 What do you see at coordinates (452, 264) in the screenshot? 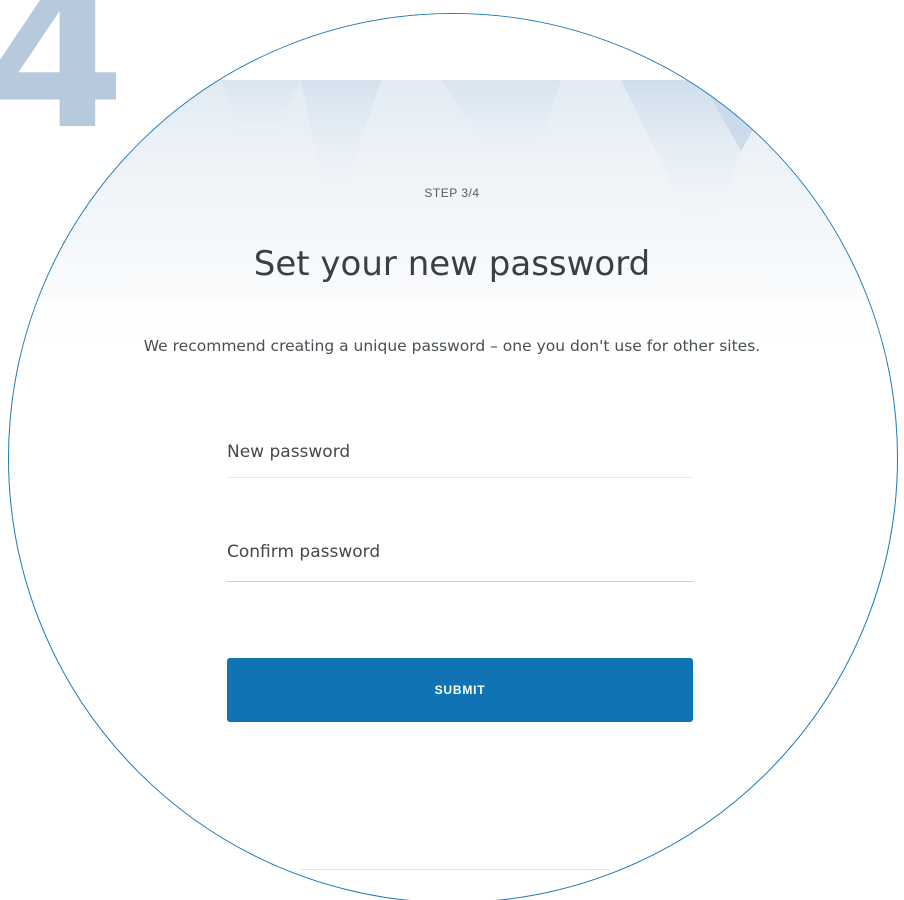
I see `page-title: Set your new password` at bounding box center [452, 264].